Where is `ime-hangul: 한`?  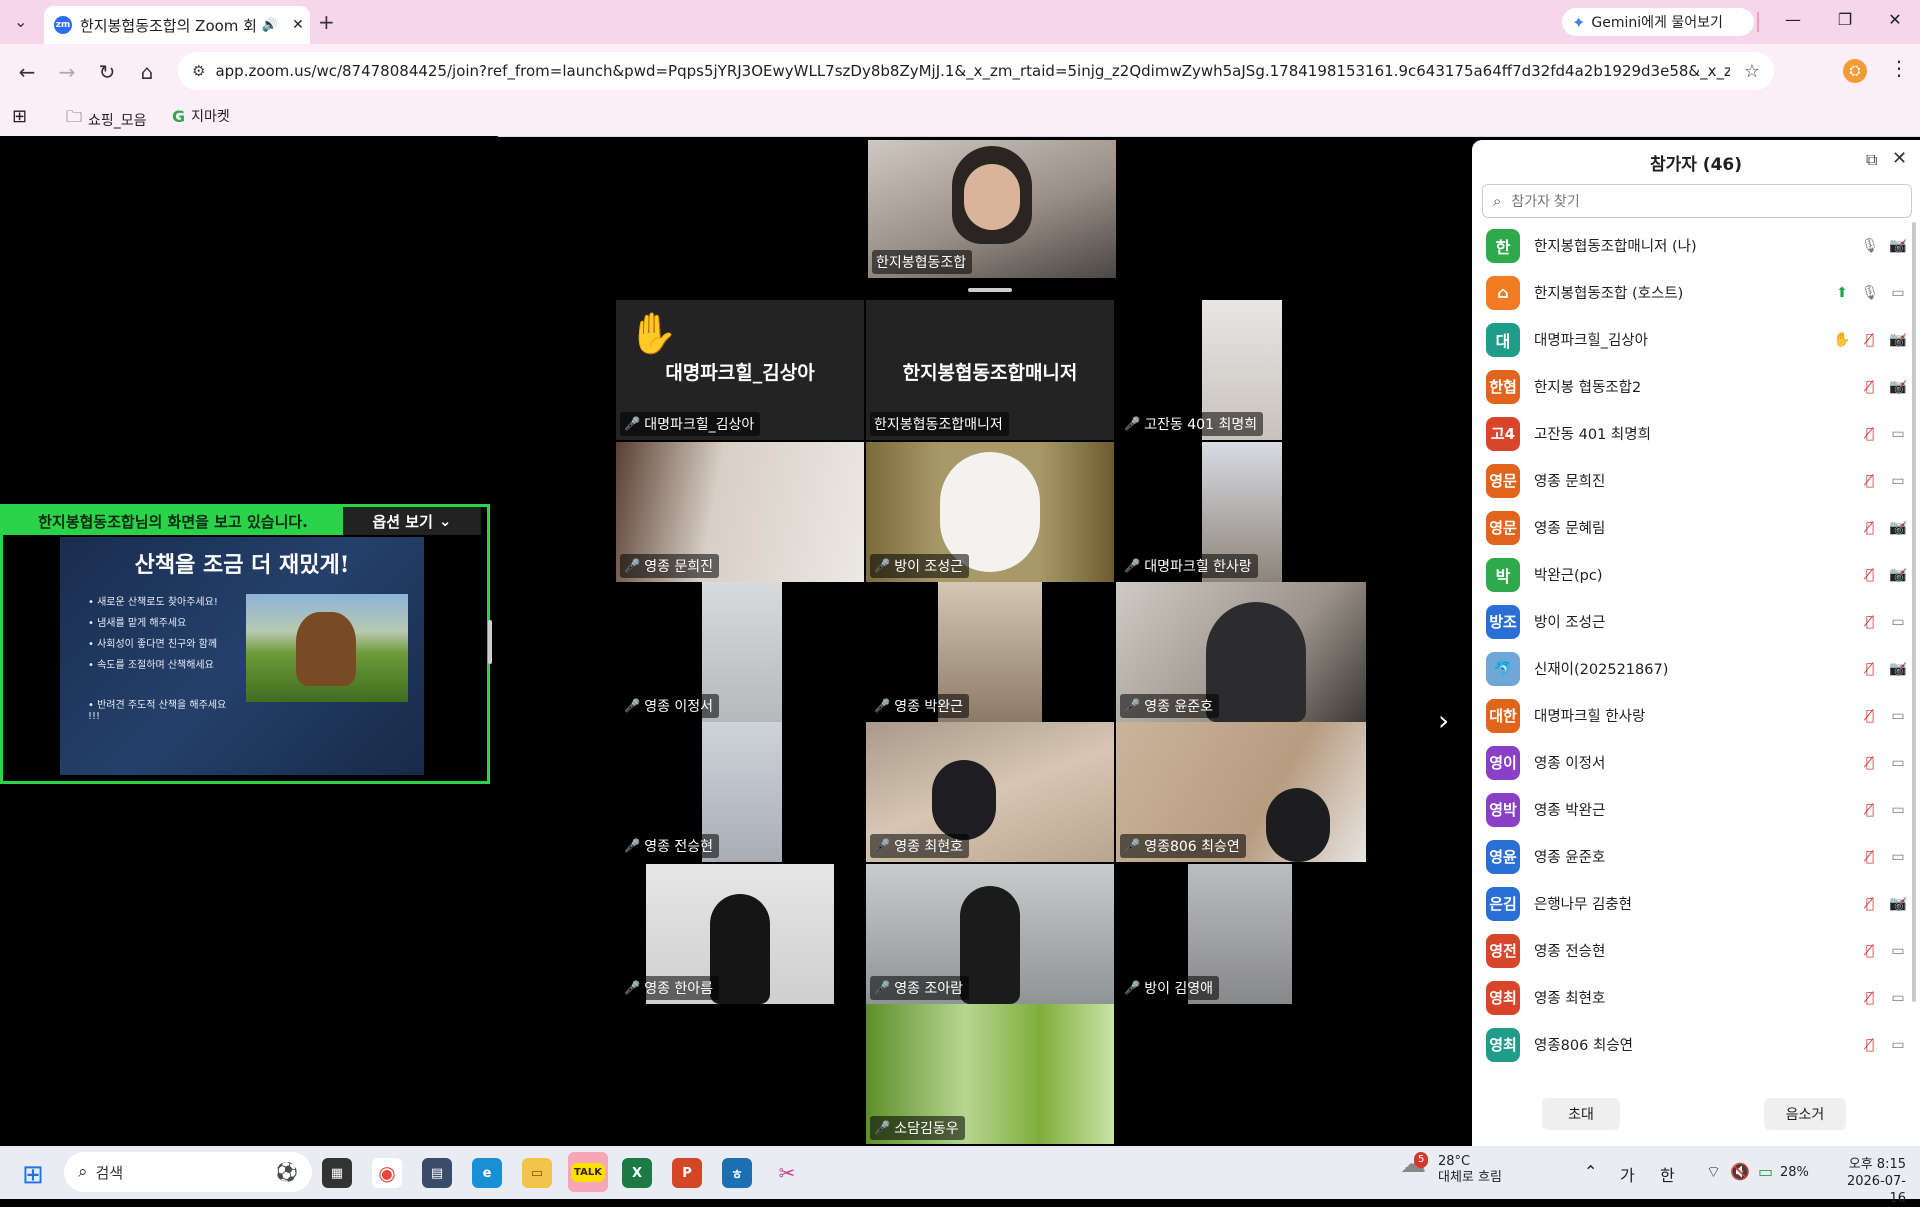 ime-hangul: 한 is located at coordinates (1667, 1174).